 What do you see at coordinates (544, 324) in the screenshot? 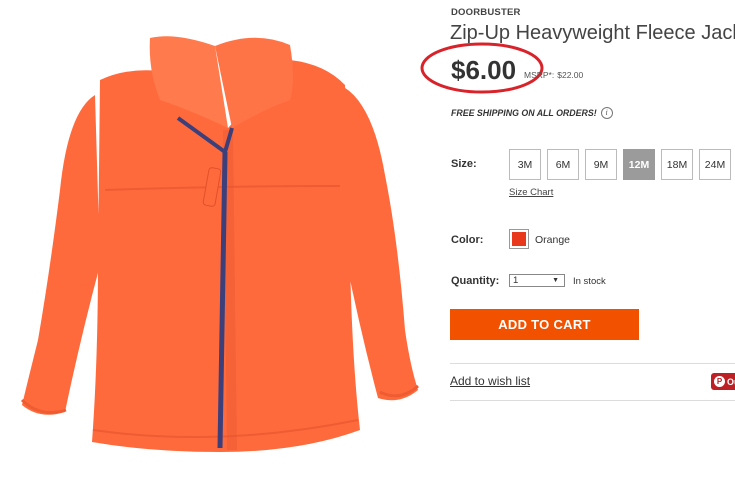
I see `add-to-cart-button: ADD TO CART` at bounding box center [544, 324].